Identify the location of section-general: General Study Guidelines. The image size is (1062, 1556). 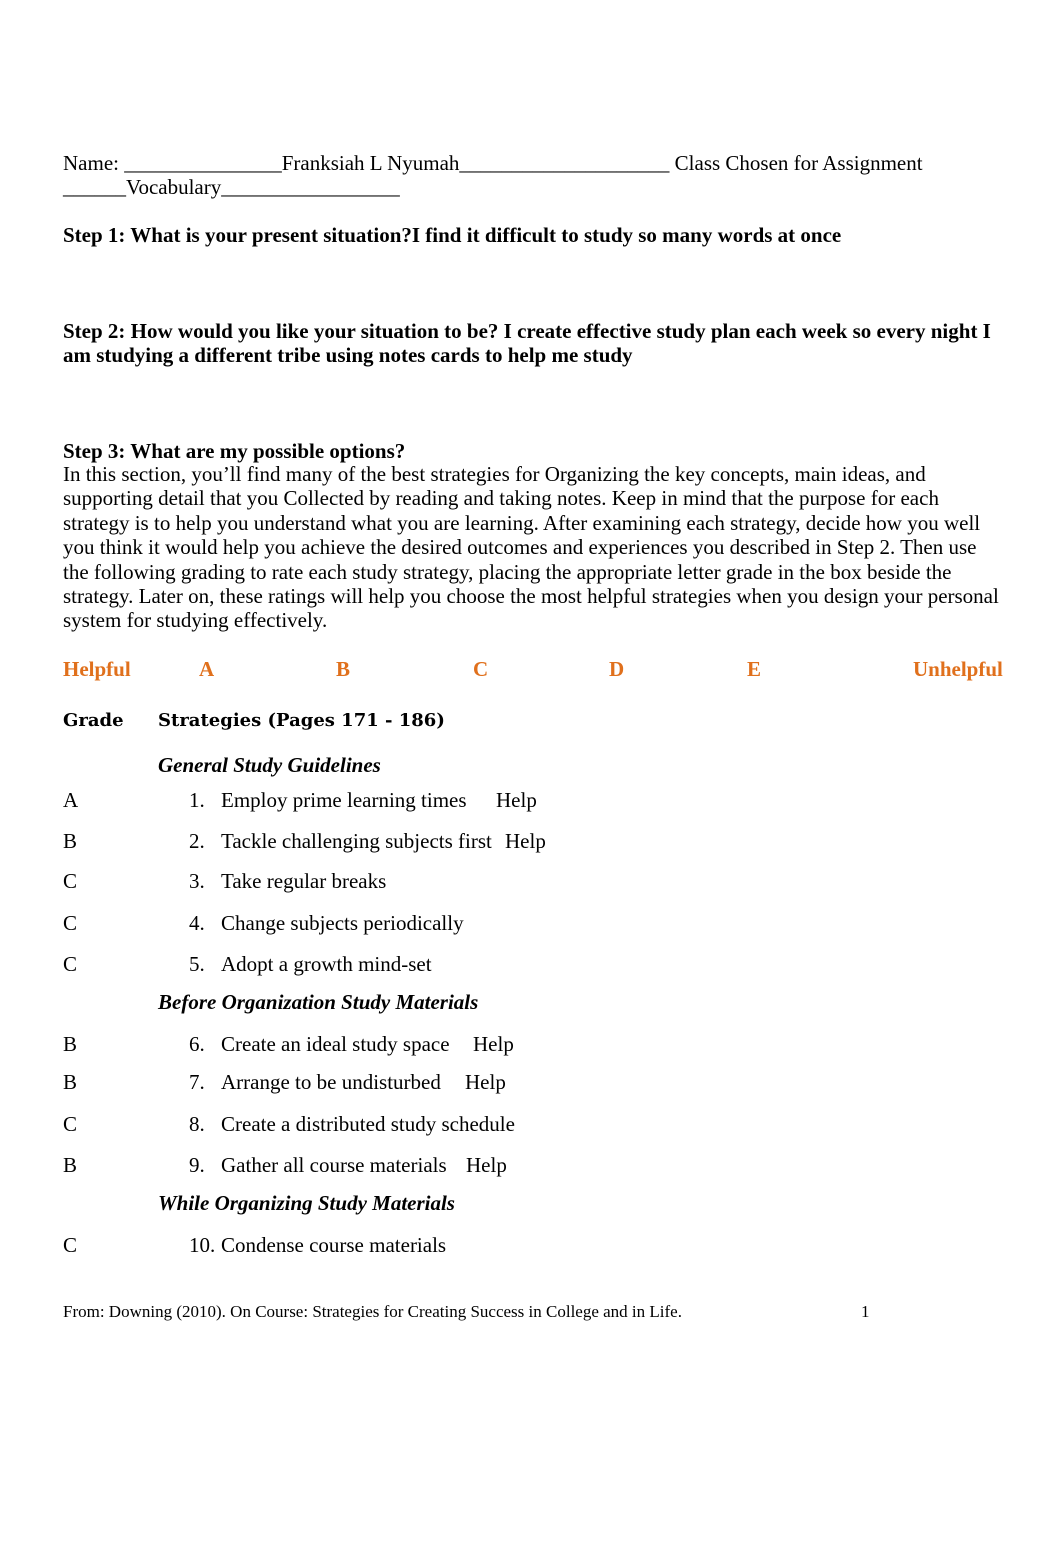
(269, 765).